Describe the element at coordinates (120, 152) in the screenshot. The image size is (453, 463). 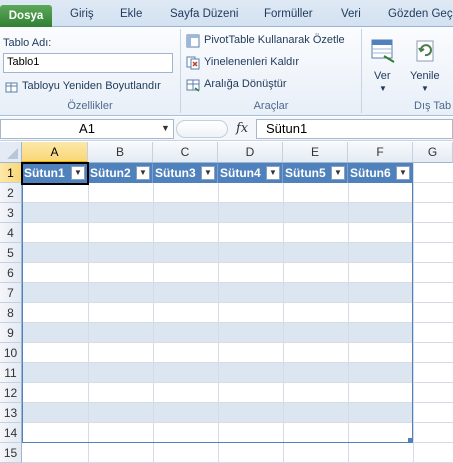
I see `column-header: B` at that location.